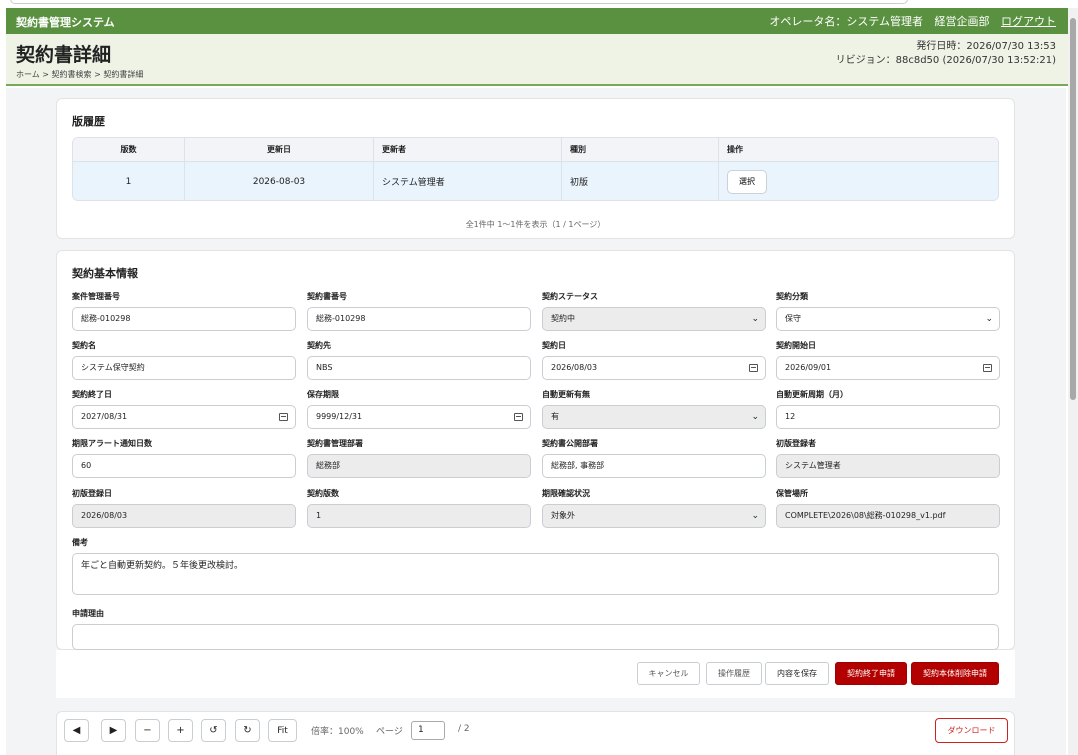 This screenshot has height=755, width=1078. I want to click on case-number-input: 総務-010298, so click(184, 319).